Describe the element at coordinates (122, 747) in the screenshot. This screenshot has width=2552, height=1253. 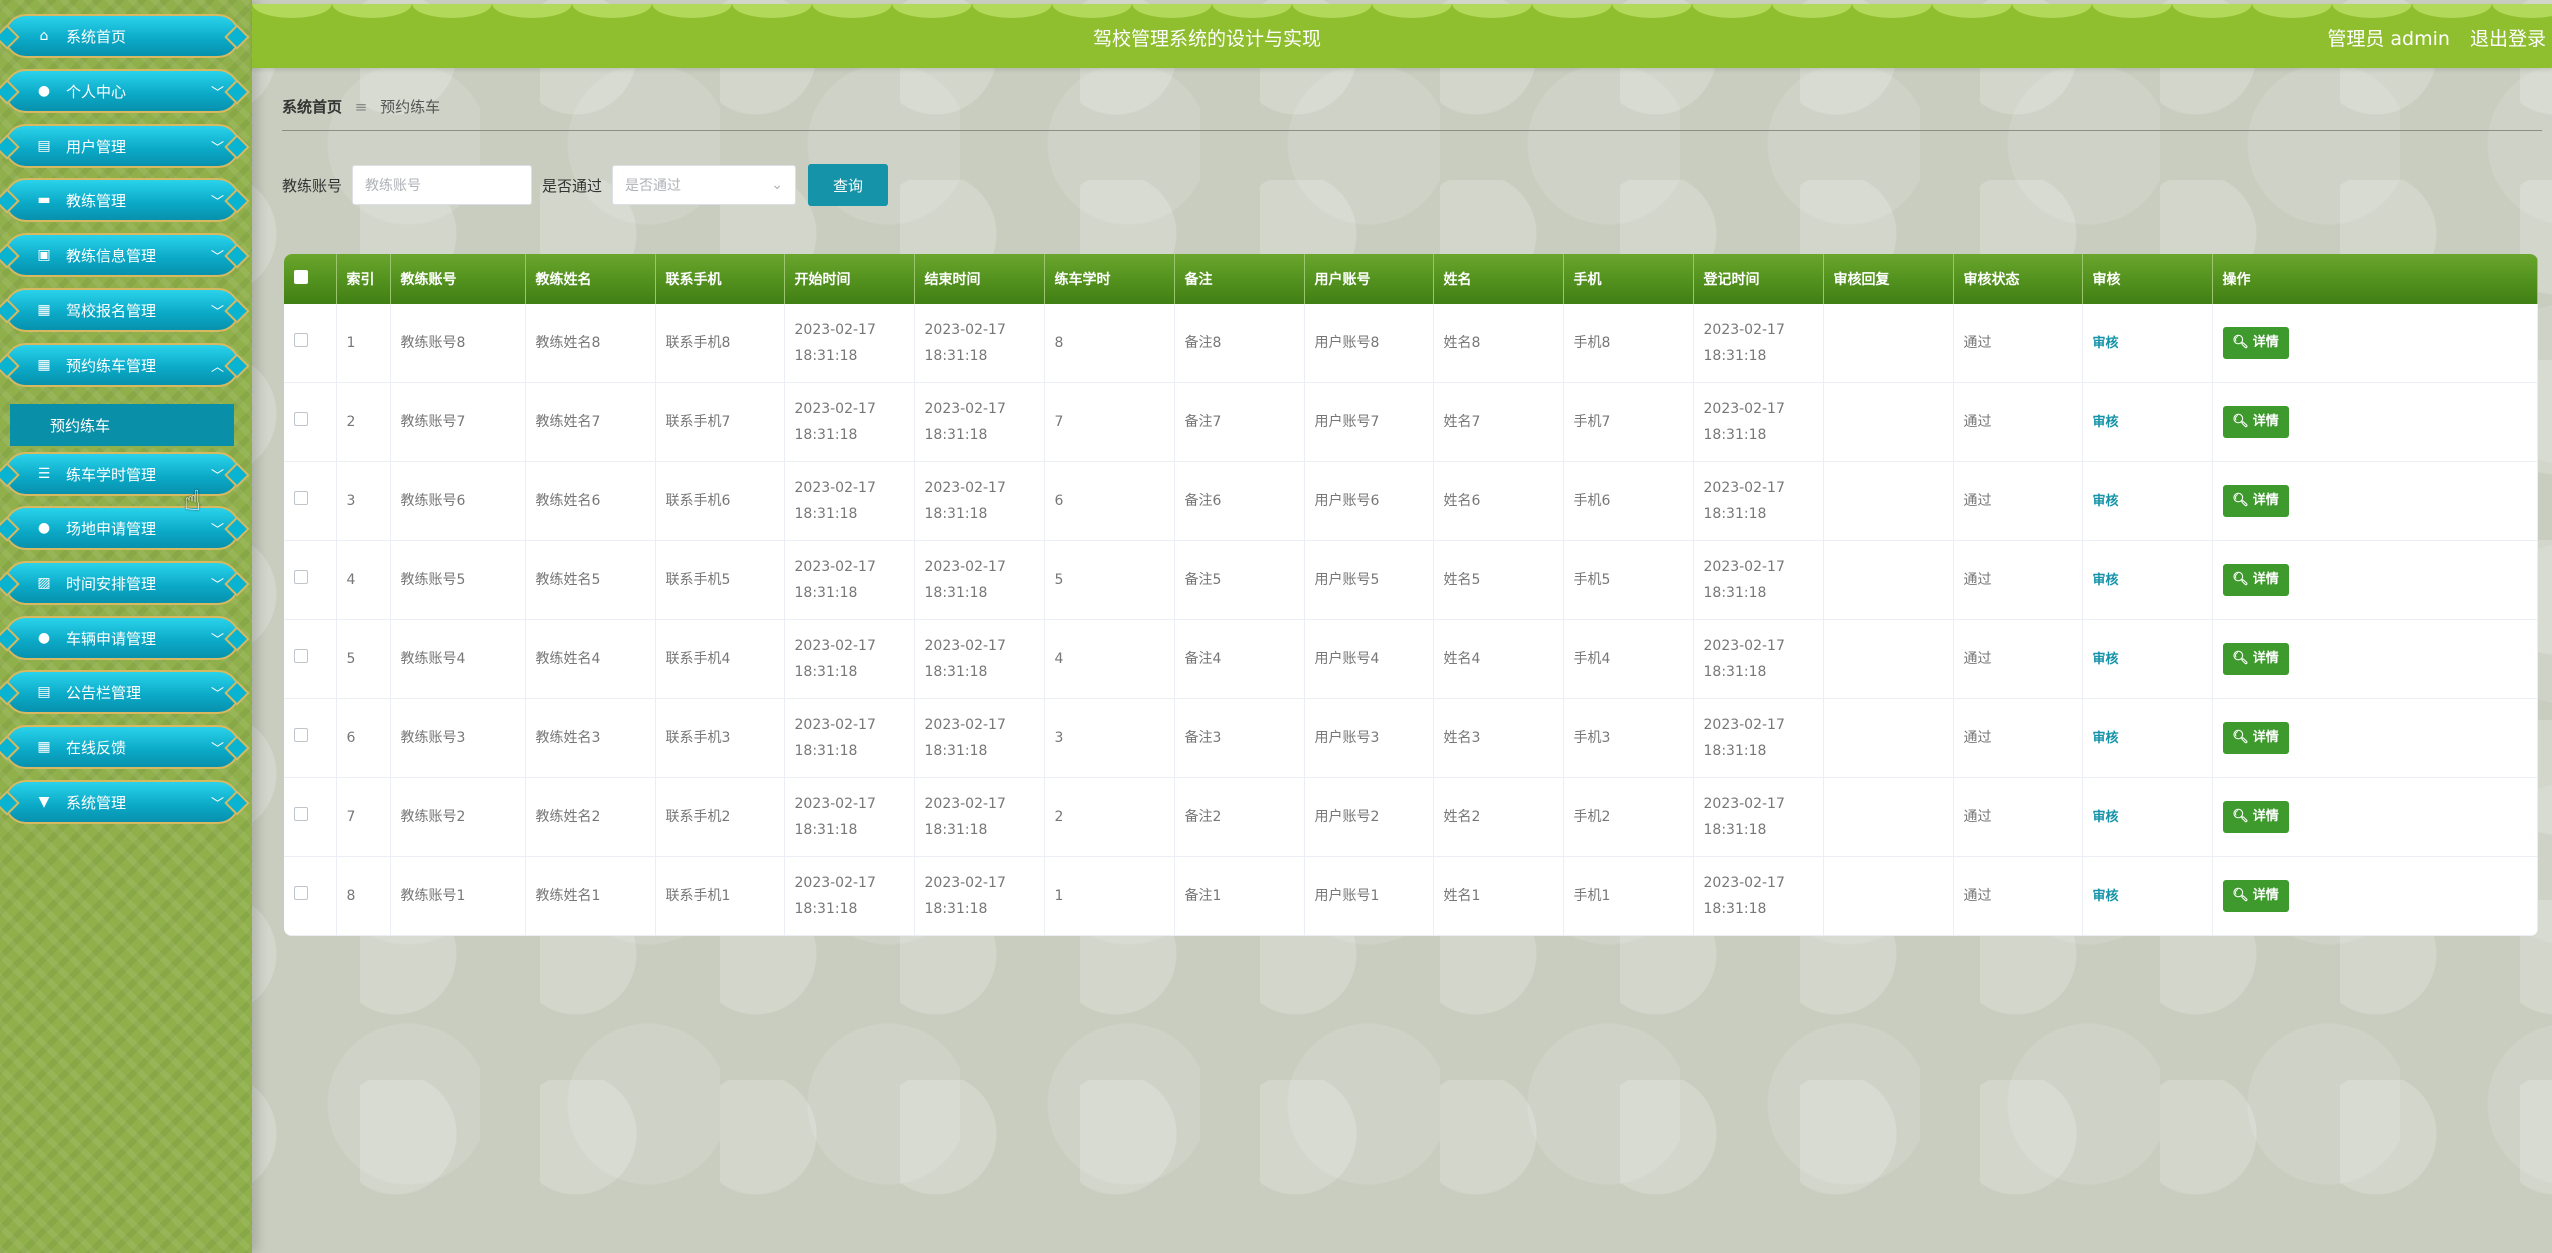
I see `sidebar-item-13: ▦ 在线反馈 ﹀` at that location.